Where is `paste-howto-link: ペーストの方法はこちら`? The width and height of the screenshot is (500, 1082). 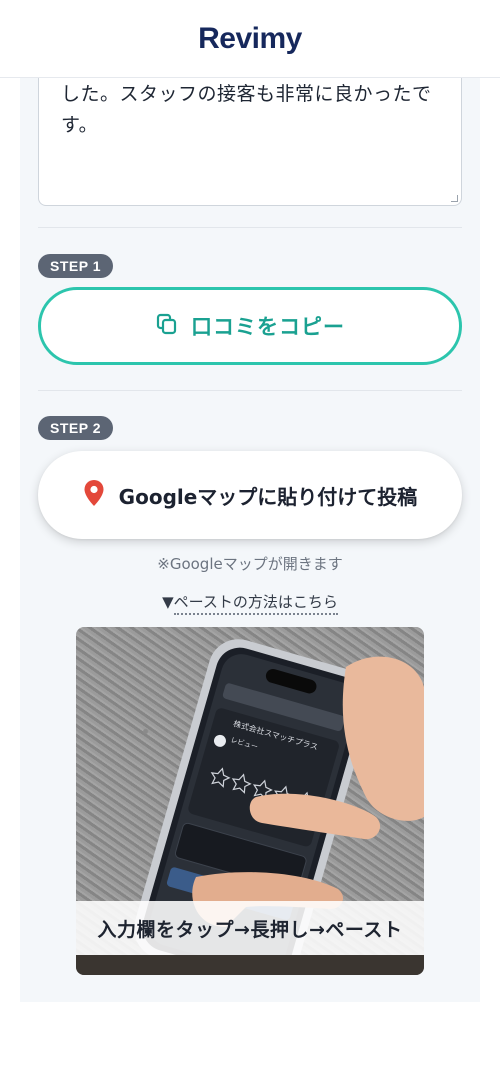 paste-howto-link: ペーストの方法はこちら is located at coordinates (255, 604).